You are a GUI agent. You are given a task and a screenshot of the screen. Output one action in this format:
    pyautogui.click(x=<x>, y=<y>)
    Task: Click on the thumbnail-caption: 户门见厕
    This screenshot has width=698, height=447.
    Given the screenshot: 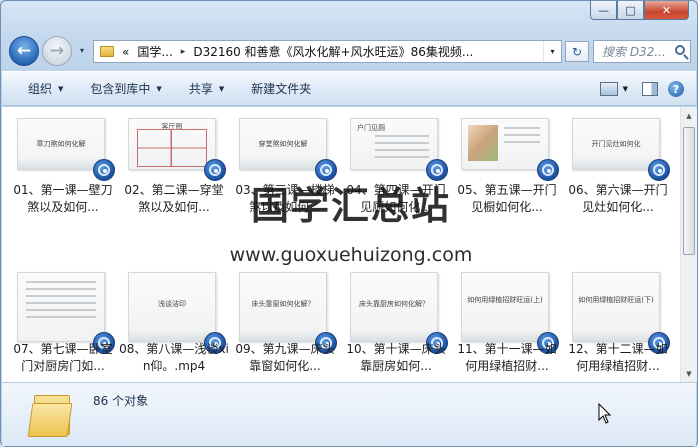 What is the action you would take?
    pyautogui.click(x=371, y=128)
    